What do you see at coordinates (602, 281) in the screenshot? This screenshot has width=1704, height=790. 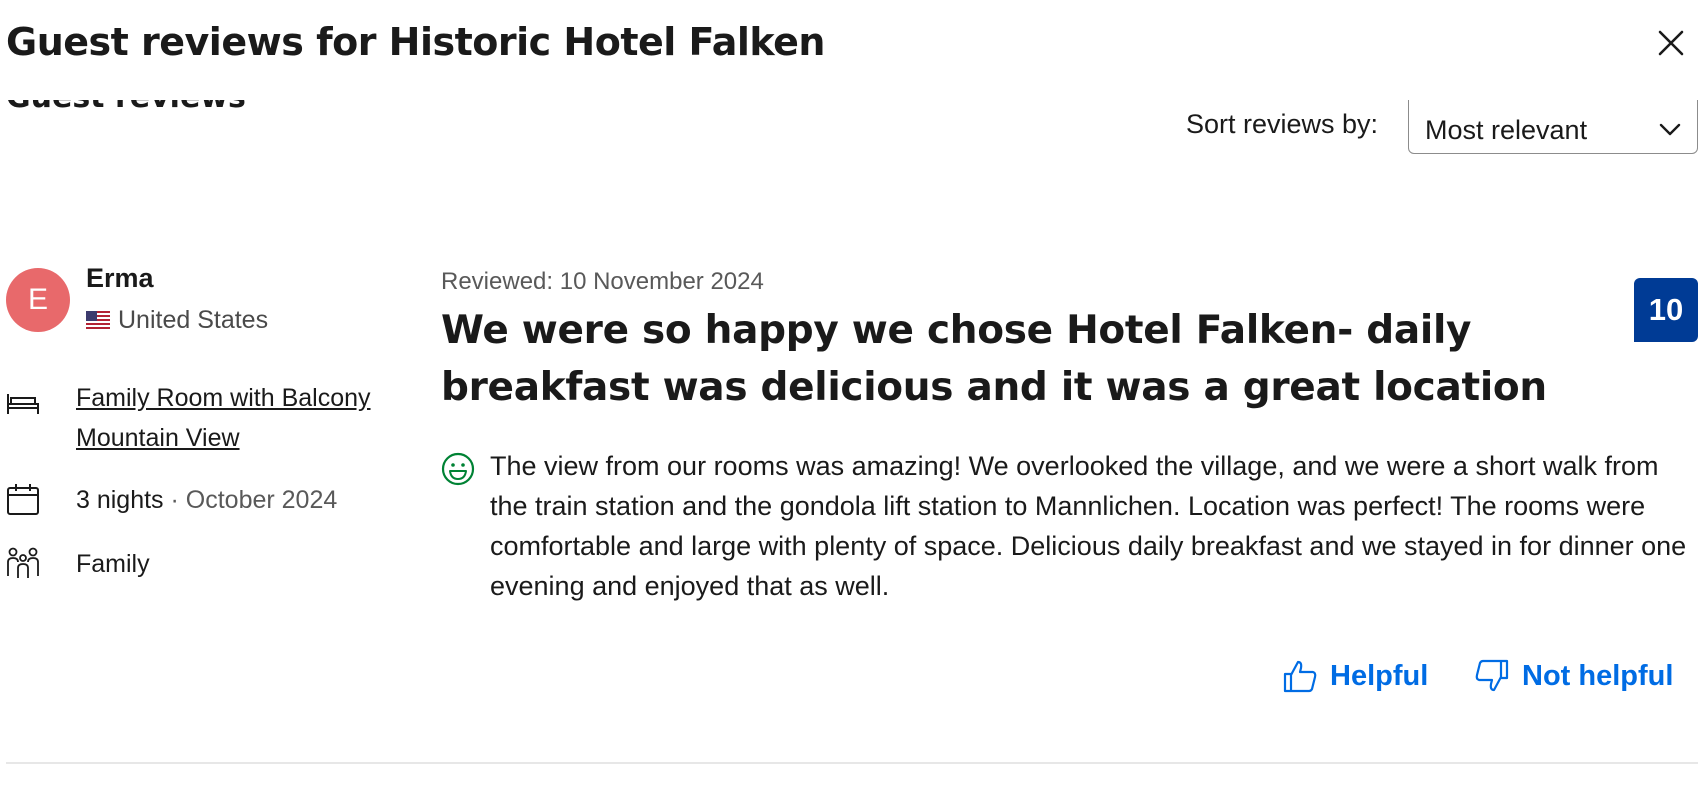 I see `review-date: Reviewed: 10 November 2024` at bounding box center [602, 281].